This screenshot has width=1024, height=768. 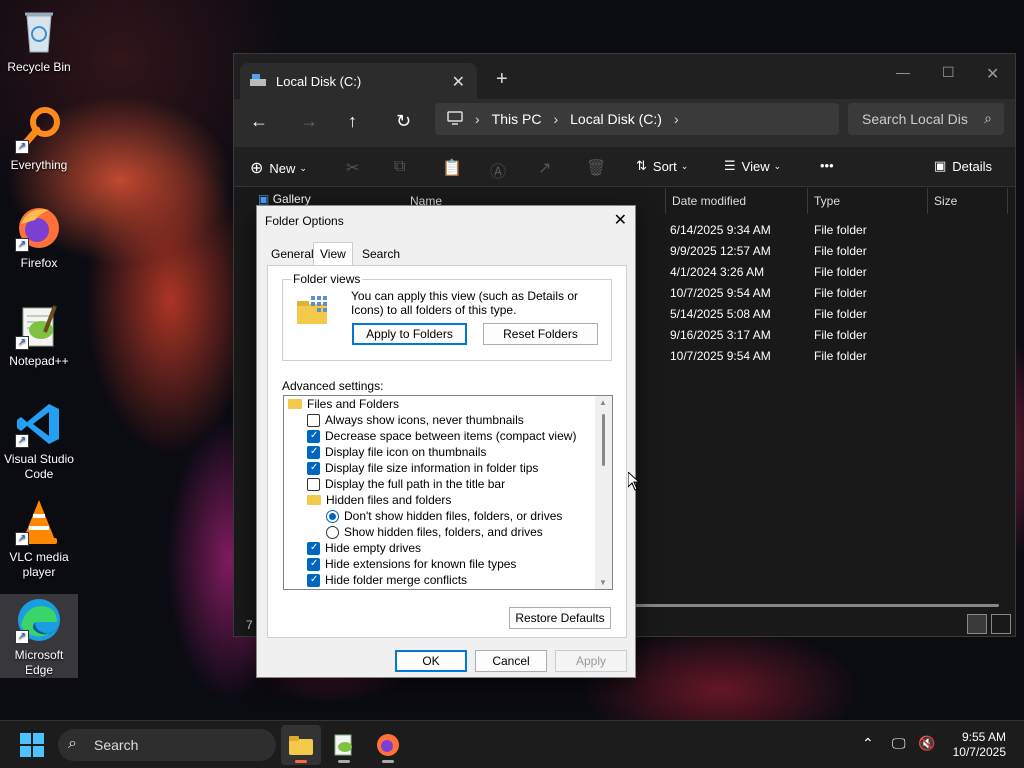 I want to click on cut-icon: ✂, so click(x=352, y=168).